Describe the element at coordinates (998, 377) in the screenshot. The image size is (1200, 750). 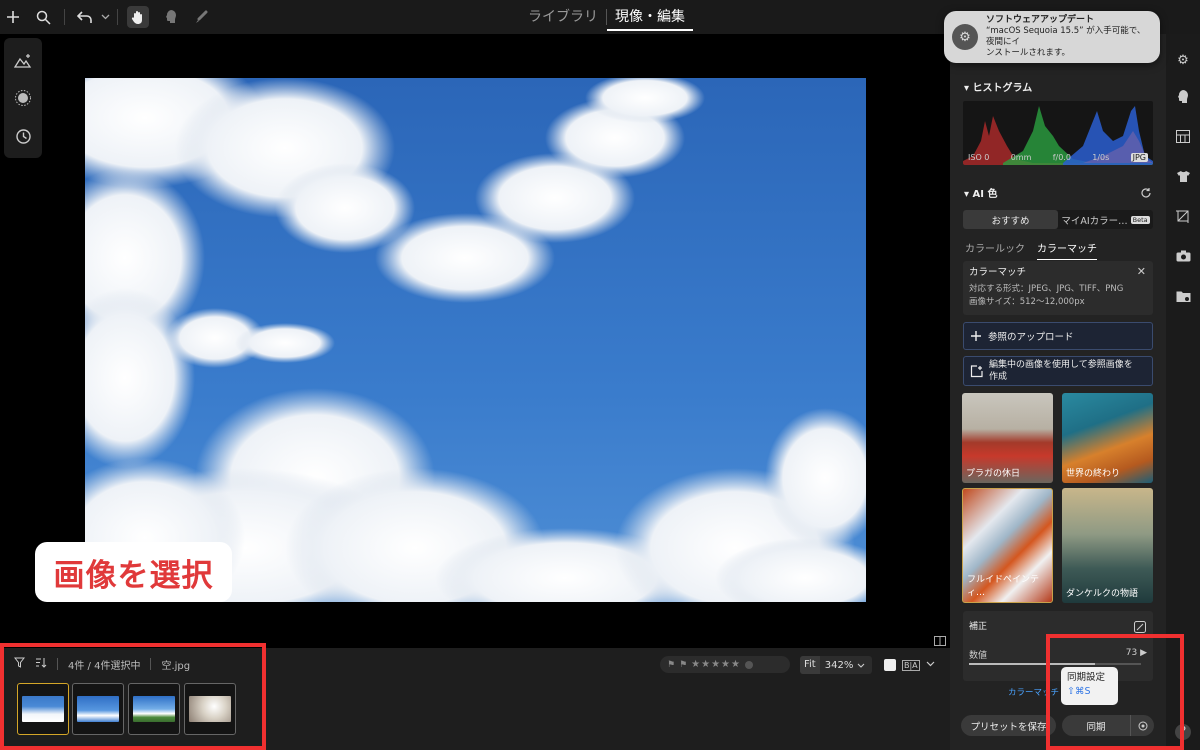
I see `create-label-line2: 作成` at that location.